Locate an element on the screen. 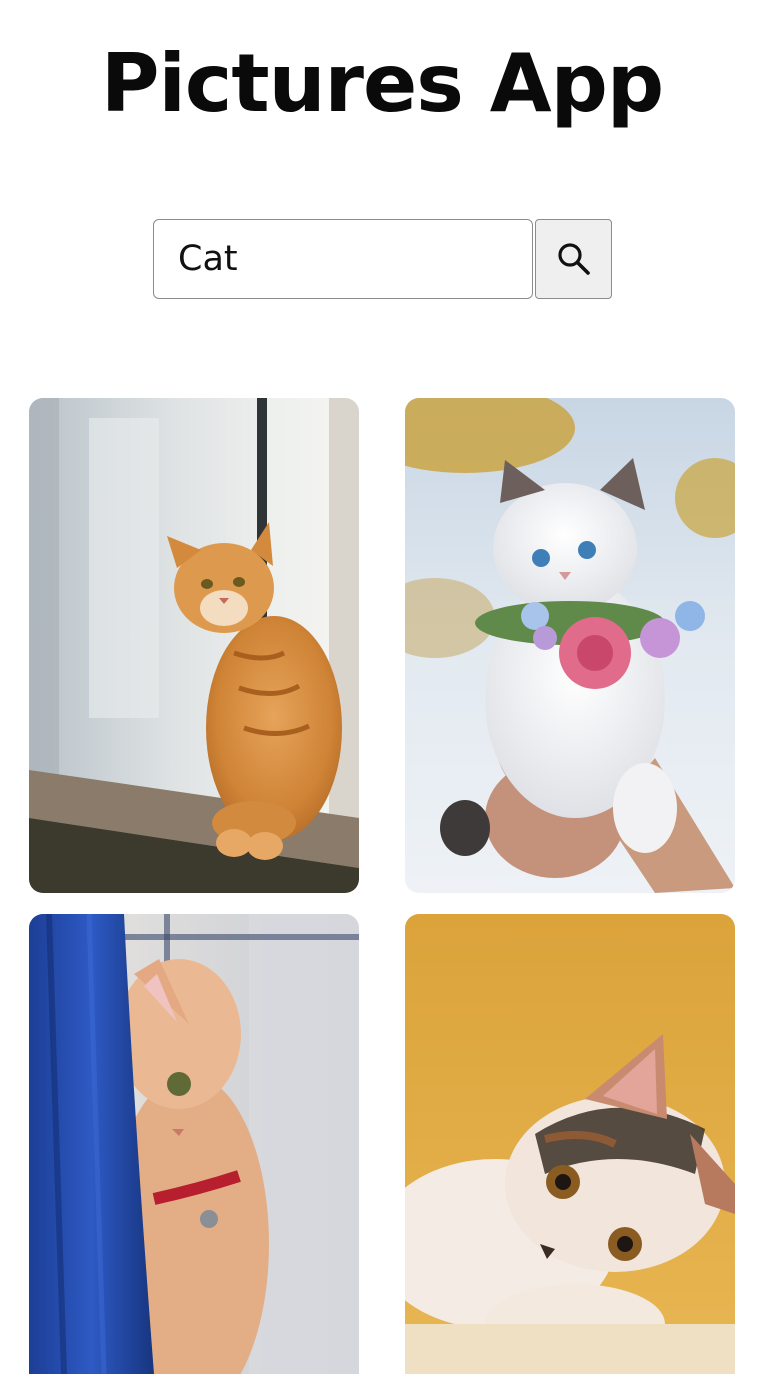 This screenshot has height=1374, width=764. search-icon is located at coordinates (573, 259).